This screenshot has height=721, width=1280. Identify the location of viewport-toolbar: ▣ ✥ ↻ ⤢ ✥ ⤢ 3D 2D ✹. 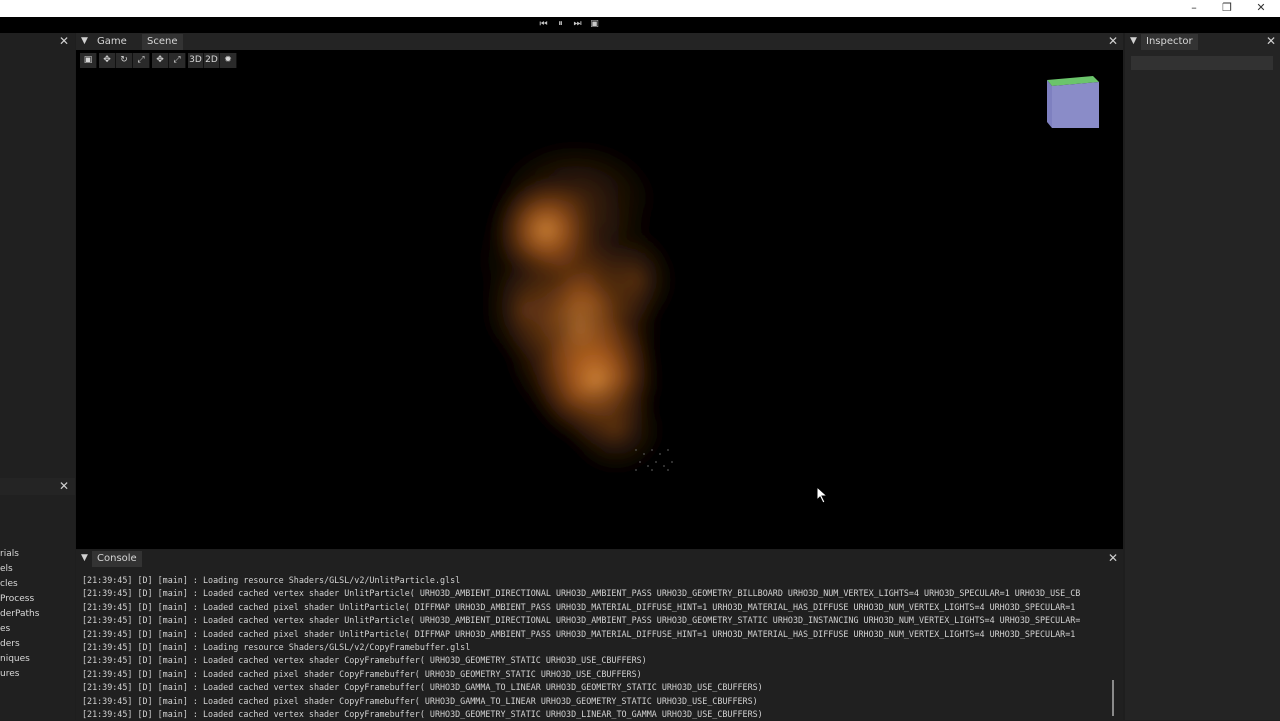
(158, 60).